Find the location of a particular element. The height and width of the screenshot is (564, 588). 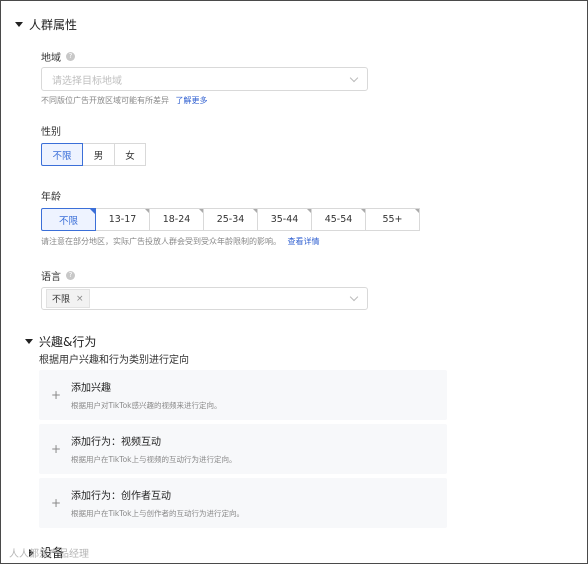

card-title: 添加行为：创作者互动 is located at coordinates (121, 496).